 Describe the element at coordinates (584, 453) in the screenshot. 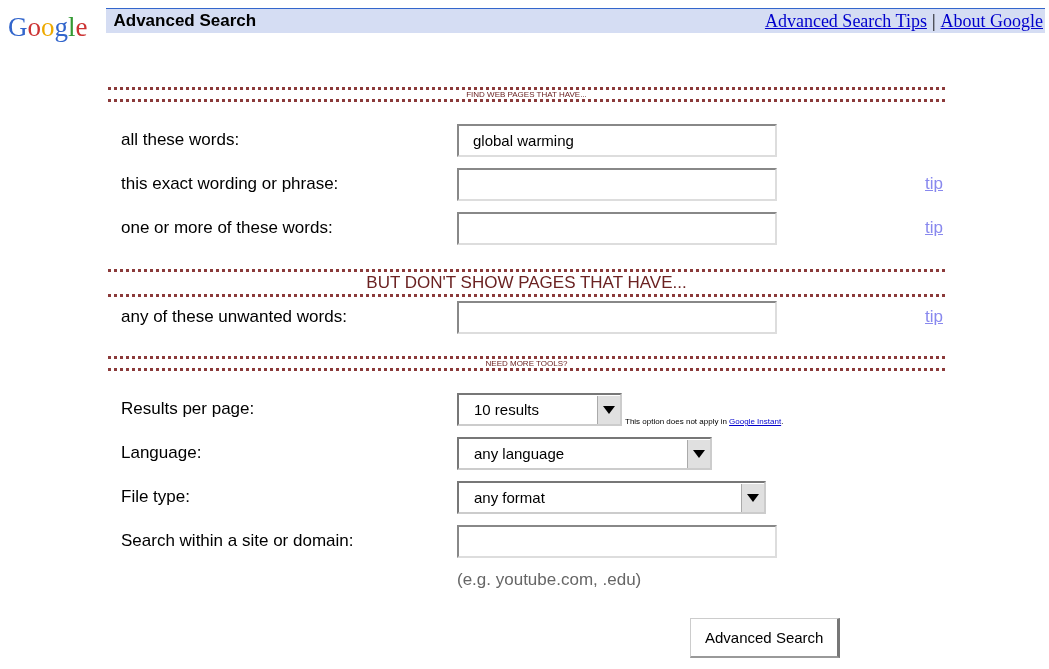

I see `dropdown: any language` at that location.